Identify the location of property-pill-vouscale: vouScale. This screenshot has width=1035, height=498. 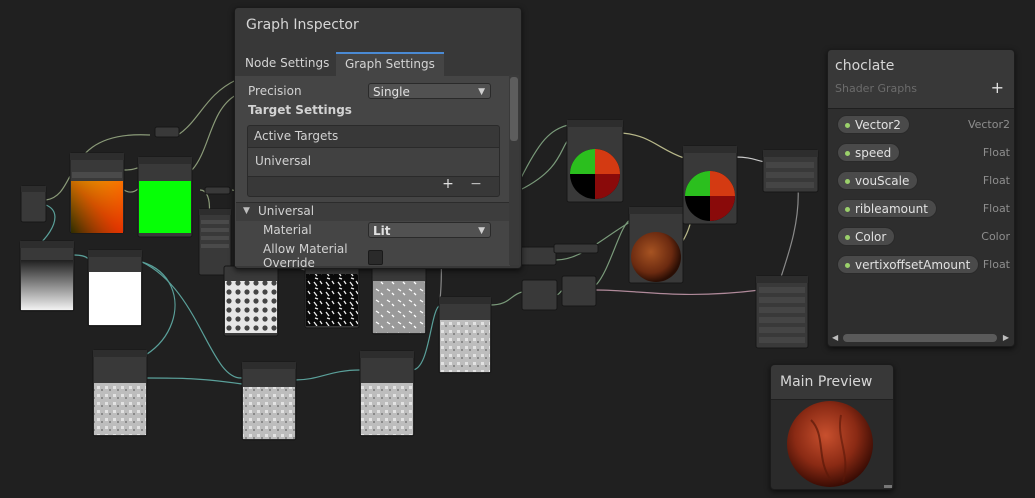
(878, 180).